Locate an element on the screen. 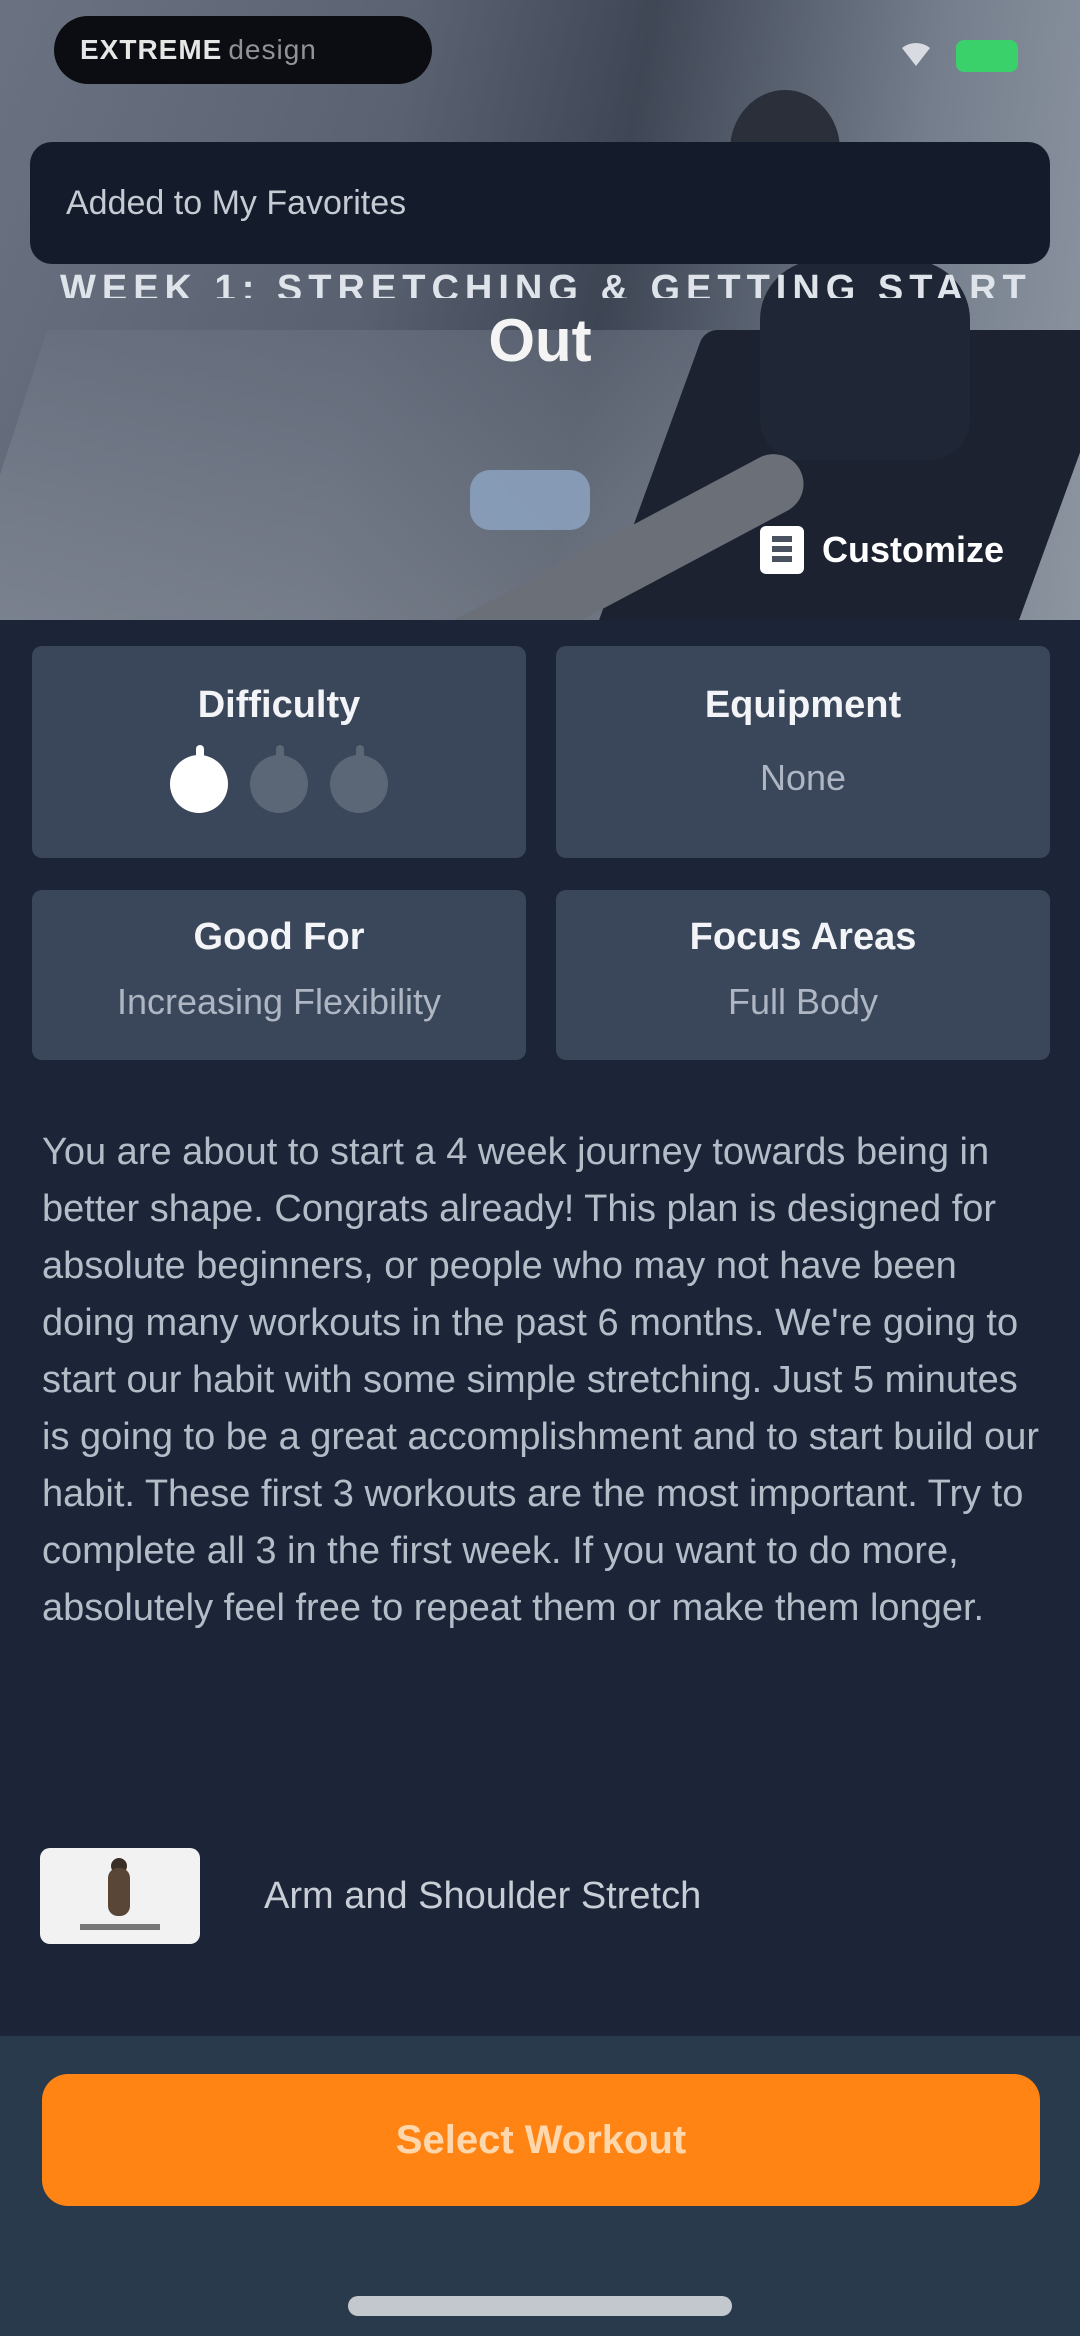 The width and height of the screenshot is (1080, 2336). app-logo: EXTREME design is located at coordinates (243, 50).